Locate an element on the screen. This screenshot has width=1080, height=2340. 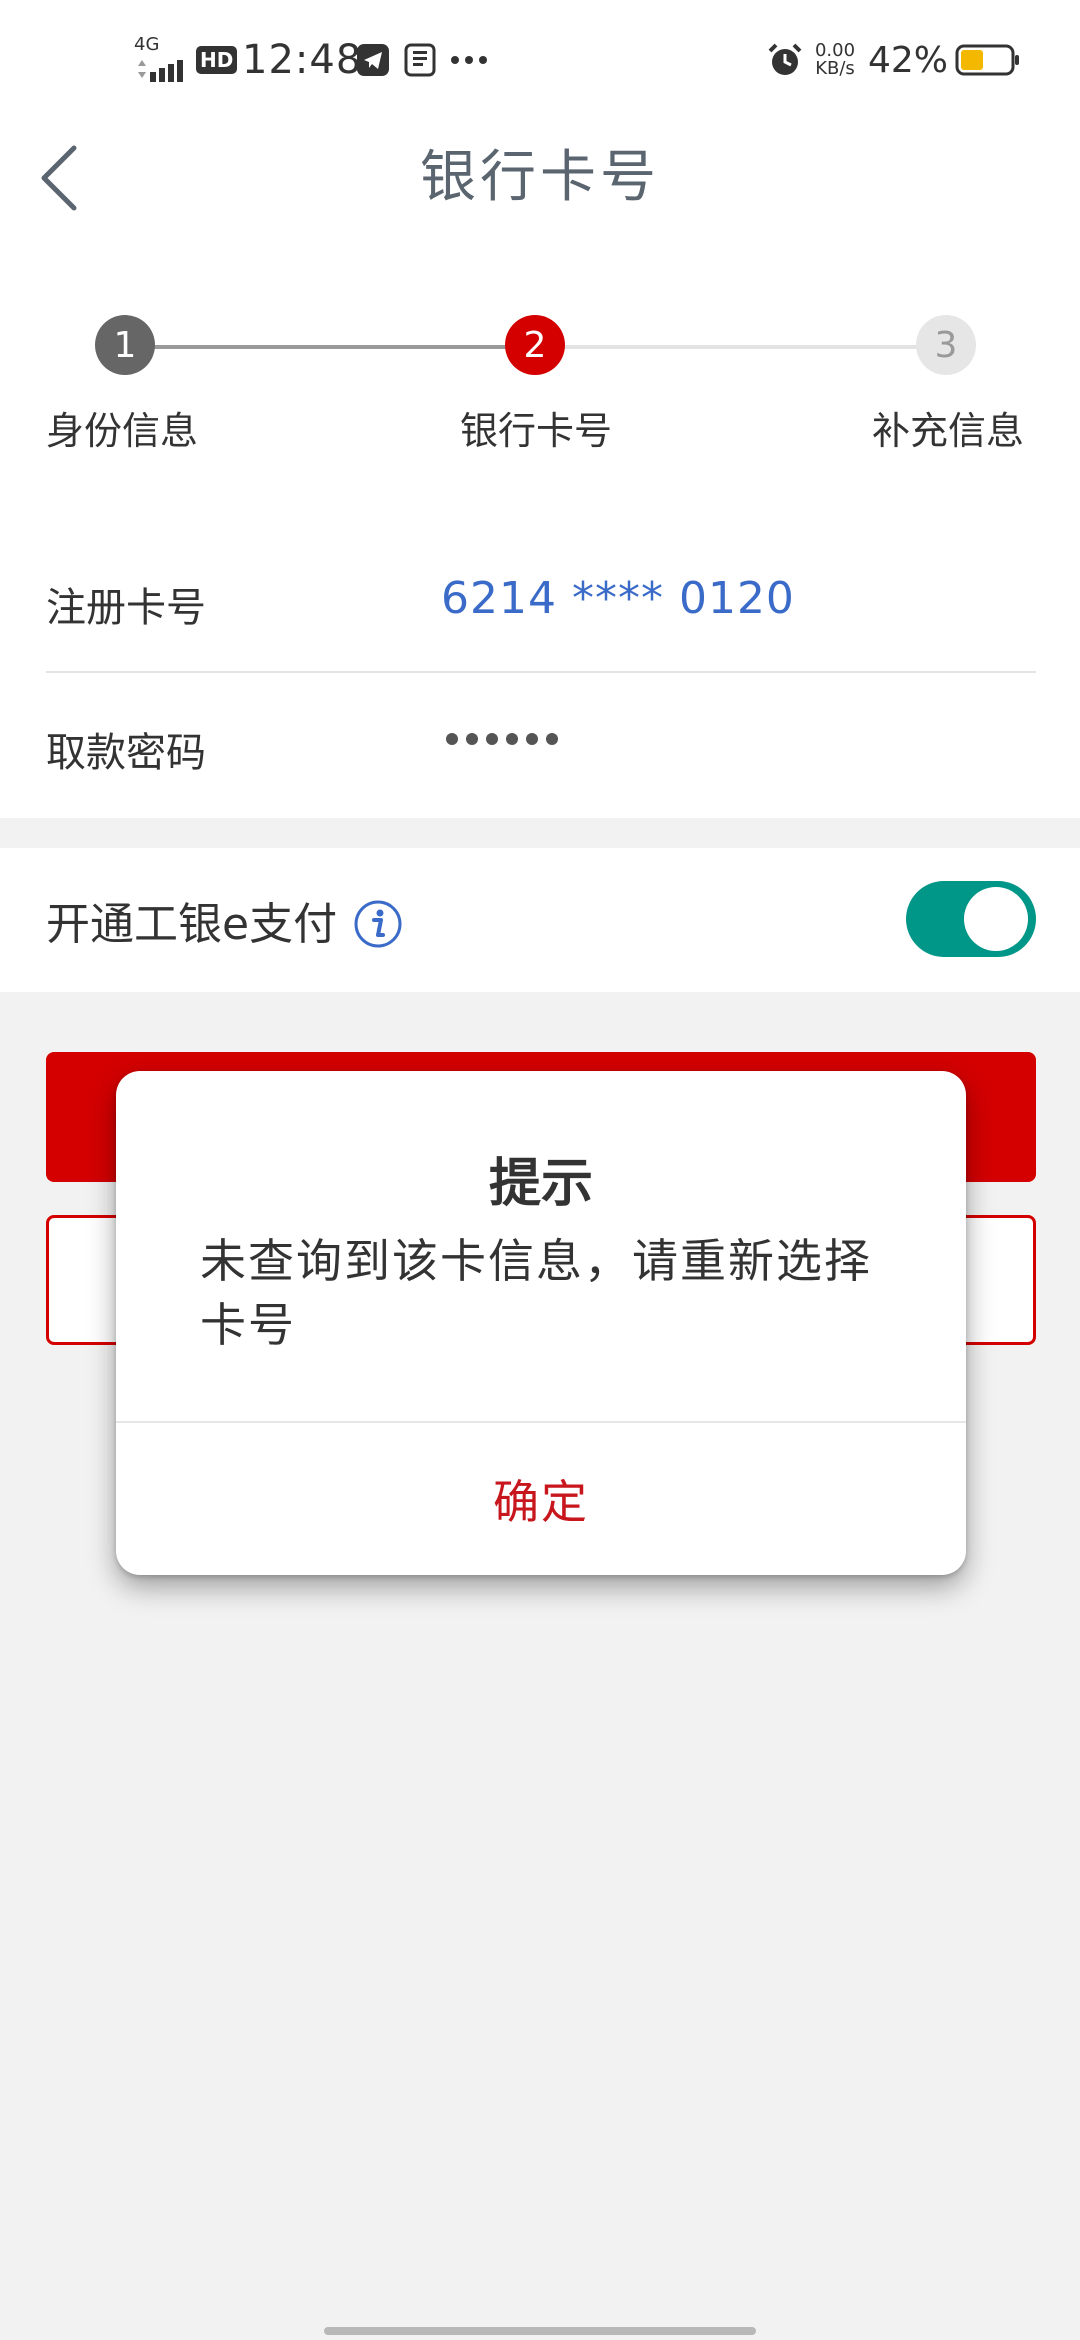
network-speed: 0.00 KB/s is located at coordinates (835, 59).